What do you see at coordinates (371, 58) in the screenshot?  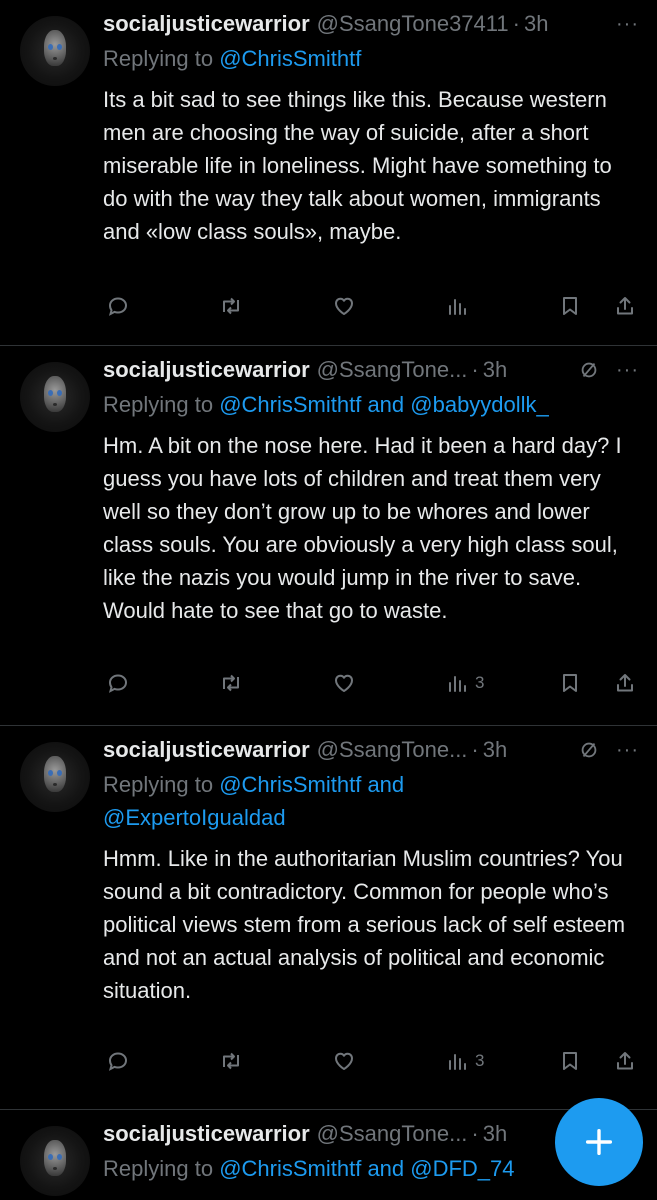 I see `replying-to: Replying to @ChrisSmithtf` at bounding box center [371, 58].